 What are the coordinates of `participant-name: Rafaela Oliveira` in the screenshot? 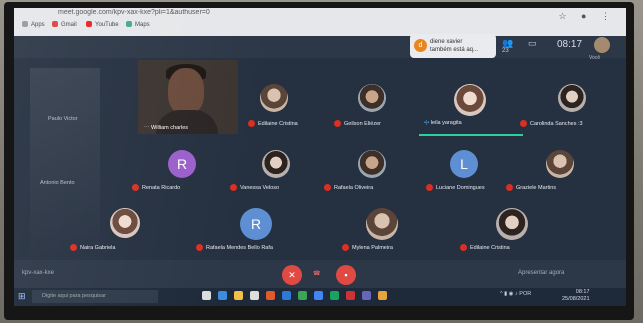 It's located at (348, 187).